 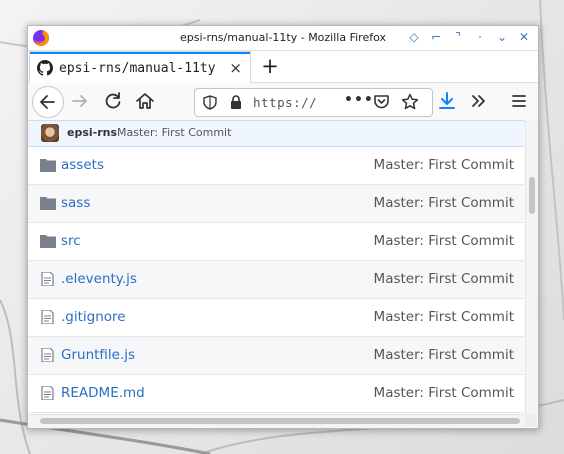 I want to click on horizontal-scroll-thumb, so click(x=280, y=421).